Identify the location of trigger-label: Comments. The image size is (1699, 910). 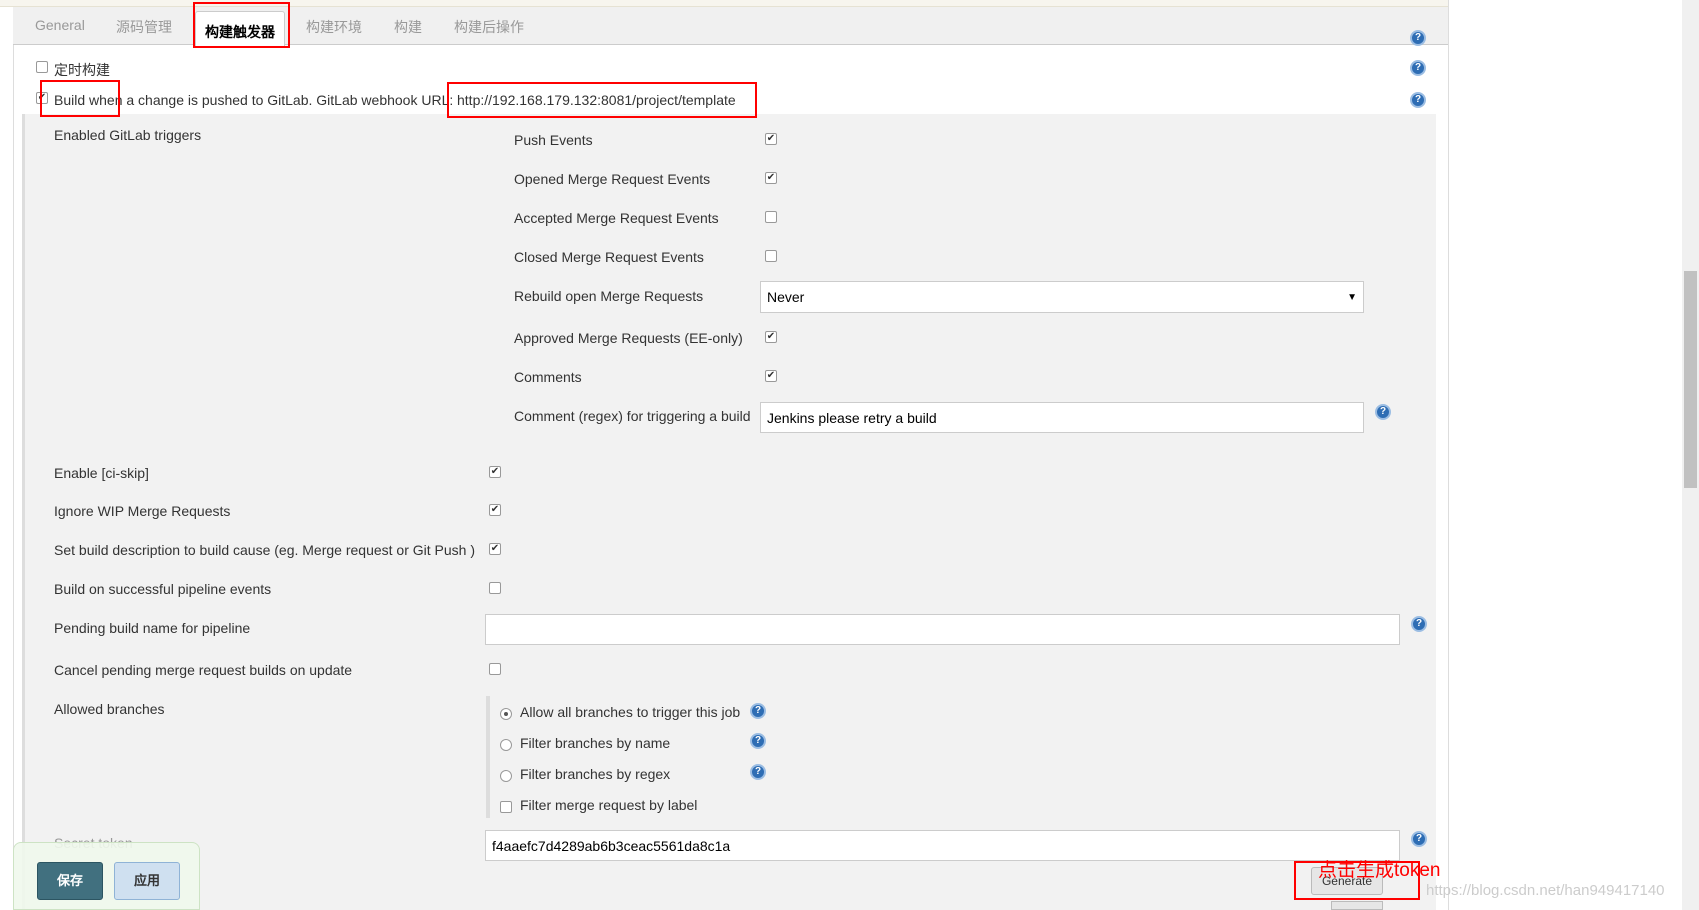
(548, 377).